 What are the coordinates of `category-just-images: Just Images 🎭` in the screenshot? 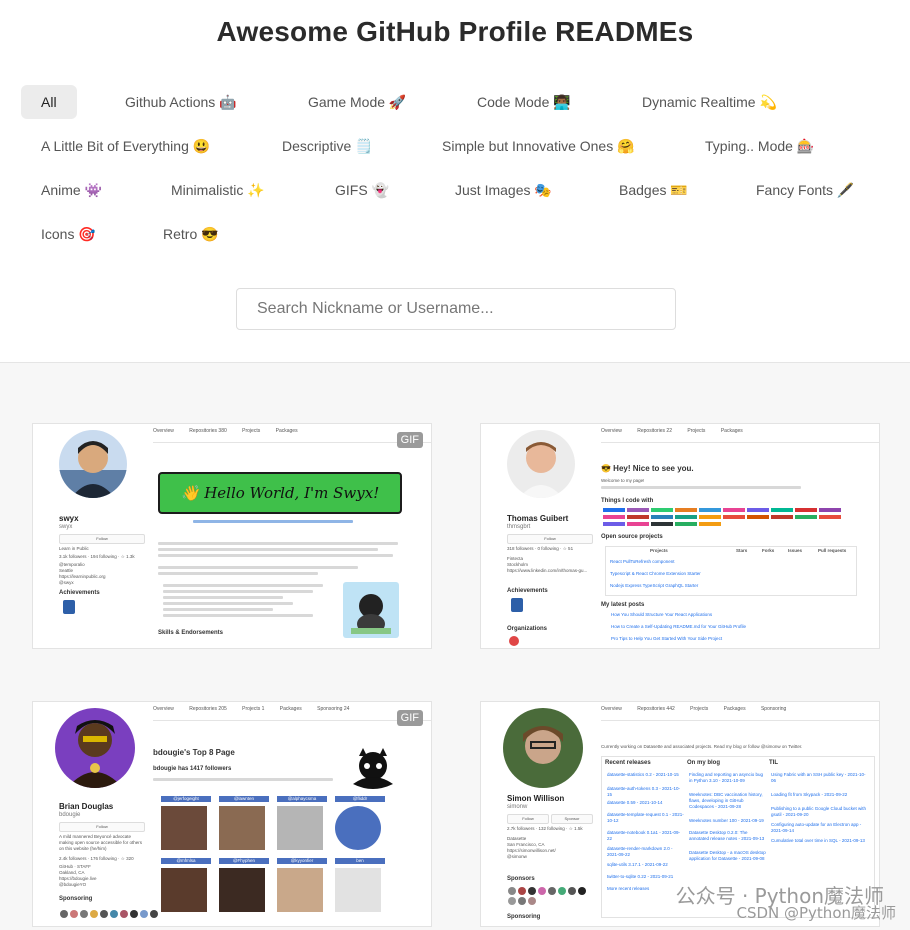 It's located at (503, 190).